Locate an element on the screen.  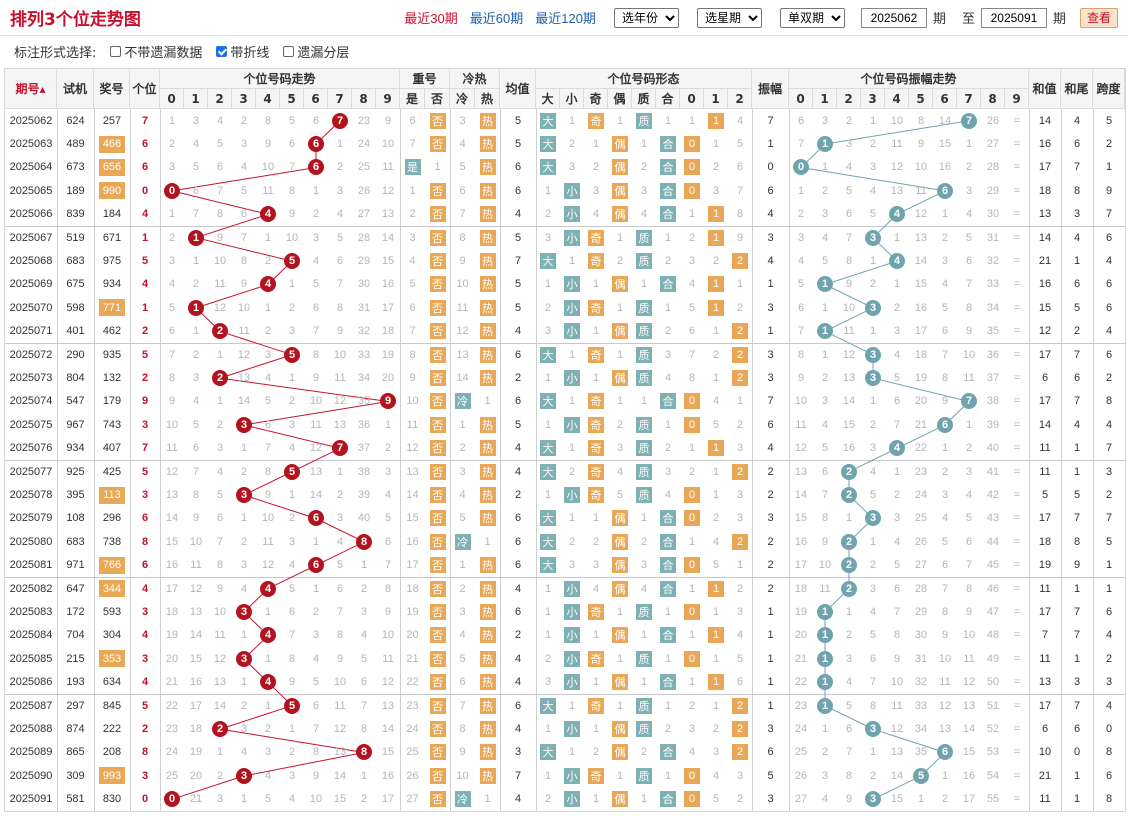
period-cell: 2025082 is located at coordinates (31, 588).